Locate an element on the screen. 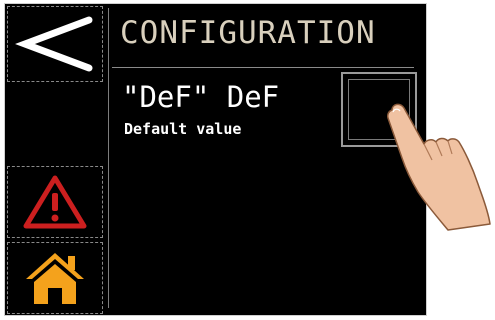 The height and width of the screenshot is (320, 495). page-title: CONFIGURATION is located at coordinates (248, 33).